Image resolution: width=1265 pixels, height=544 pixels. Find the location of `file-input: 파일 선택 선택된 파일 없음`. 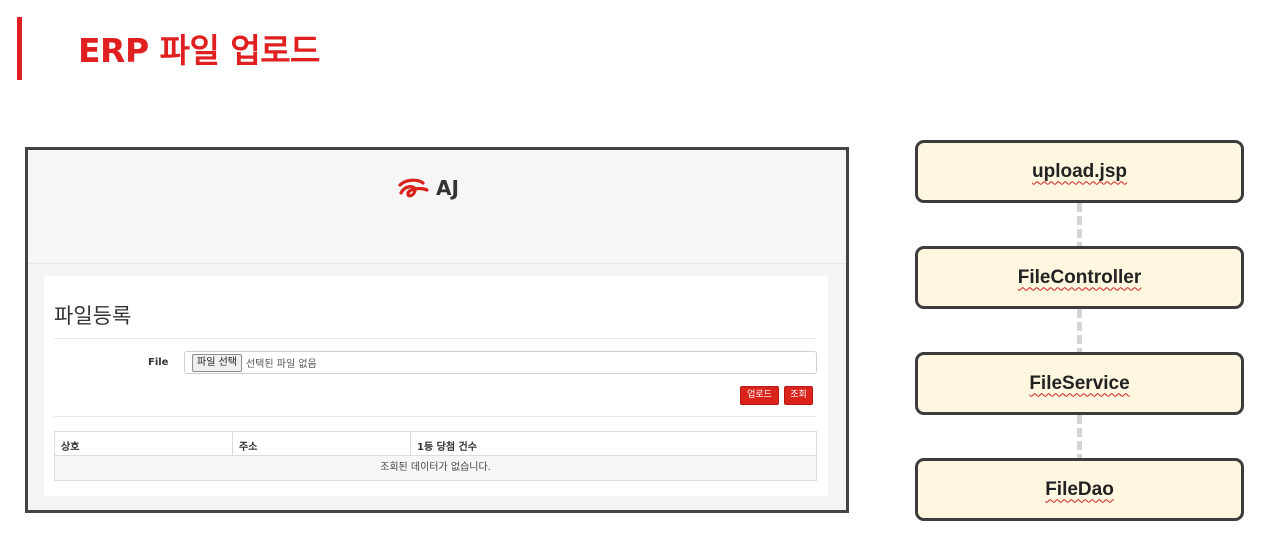

file-input: 파일 선택 선택된 파일 없음 is located at coordinates (500, 362).